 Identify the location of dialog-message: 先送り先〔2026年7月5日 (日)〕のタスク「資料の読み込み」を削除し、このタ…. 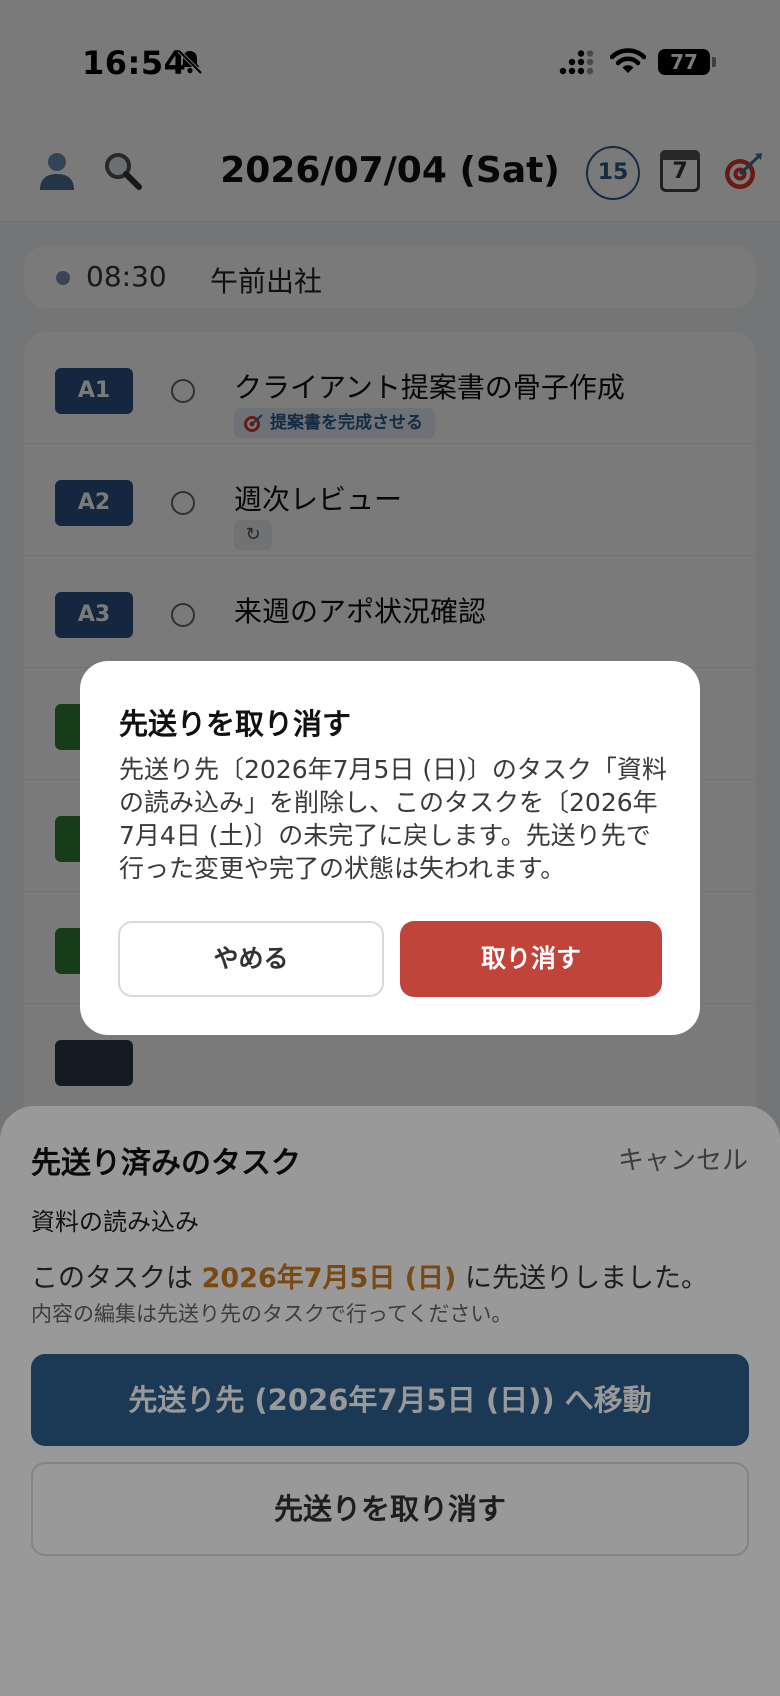
(393, 819).